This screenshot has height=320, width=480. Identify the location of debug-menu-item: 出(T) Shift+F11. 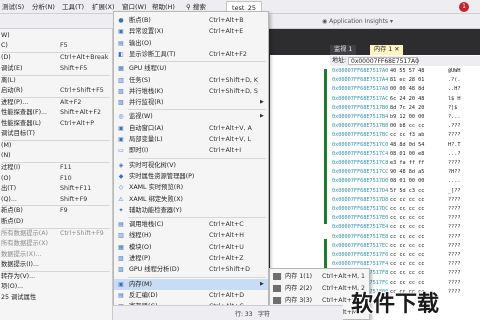
(56, 189).